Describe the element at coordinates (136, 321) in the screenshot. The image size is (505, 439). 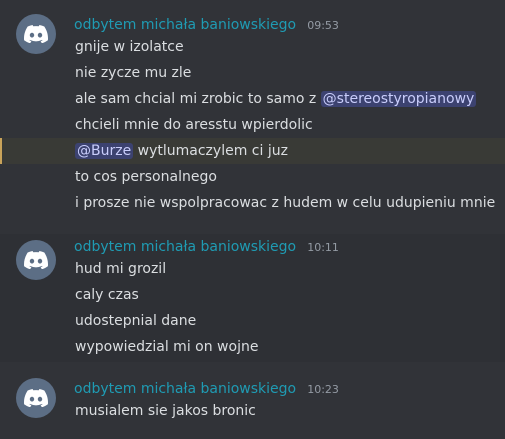
I see `message-text: udostepnial dane` at that location.